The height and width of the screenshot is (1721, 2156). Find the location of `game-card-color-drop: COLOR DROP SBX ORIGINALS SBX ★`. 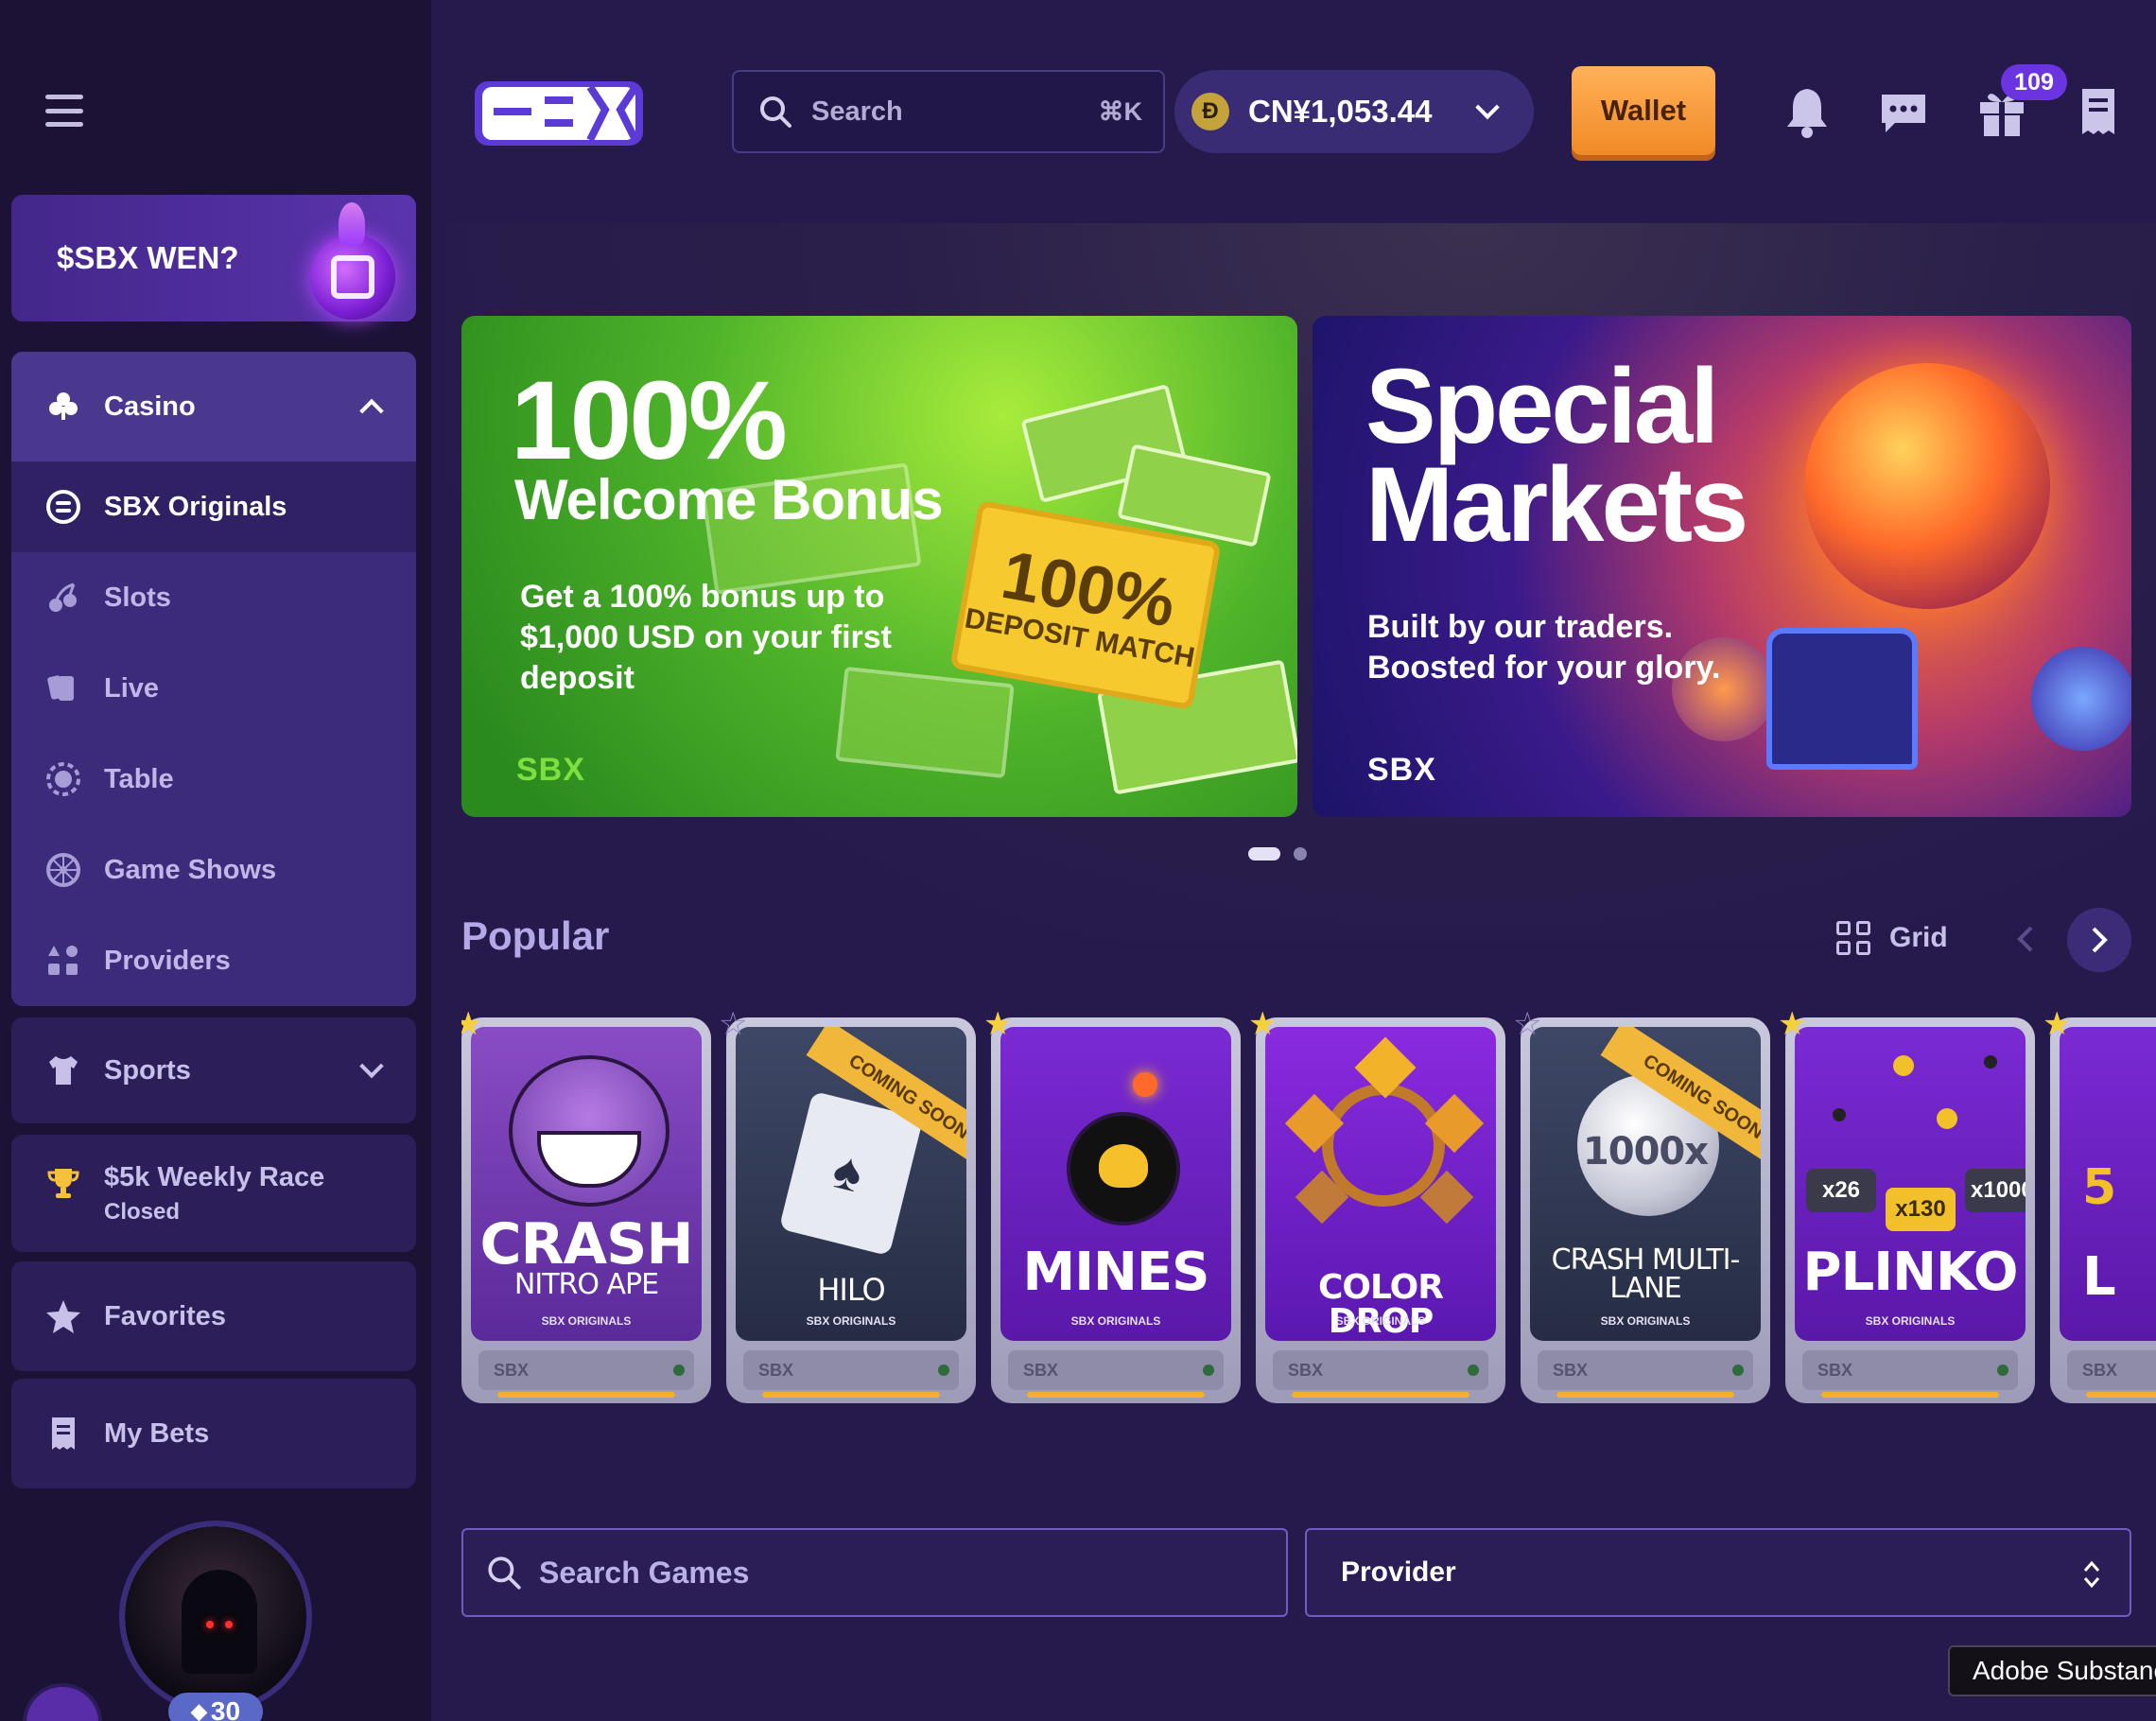

game-card-color-drop: COLOR DROP SBX ORIGINALS SBX ★ is located at coordinates (1376, 1208).